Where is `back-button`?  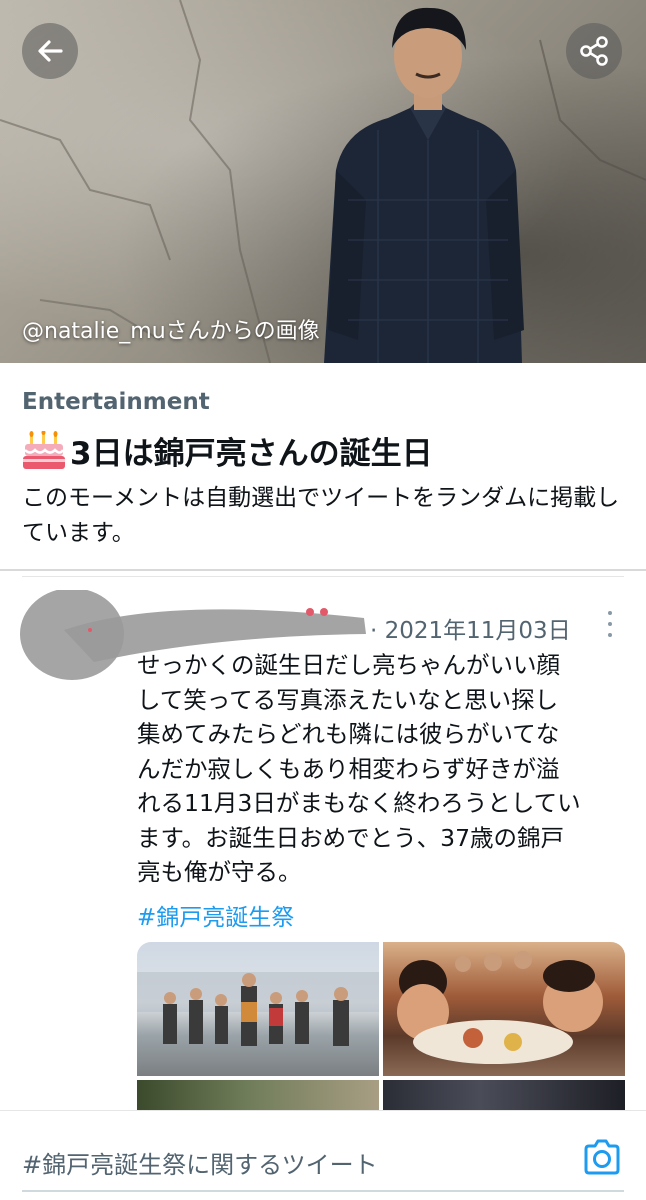
back-button is located at coordinates (50, 51).